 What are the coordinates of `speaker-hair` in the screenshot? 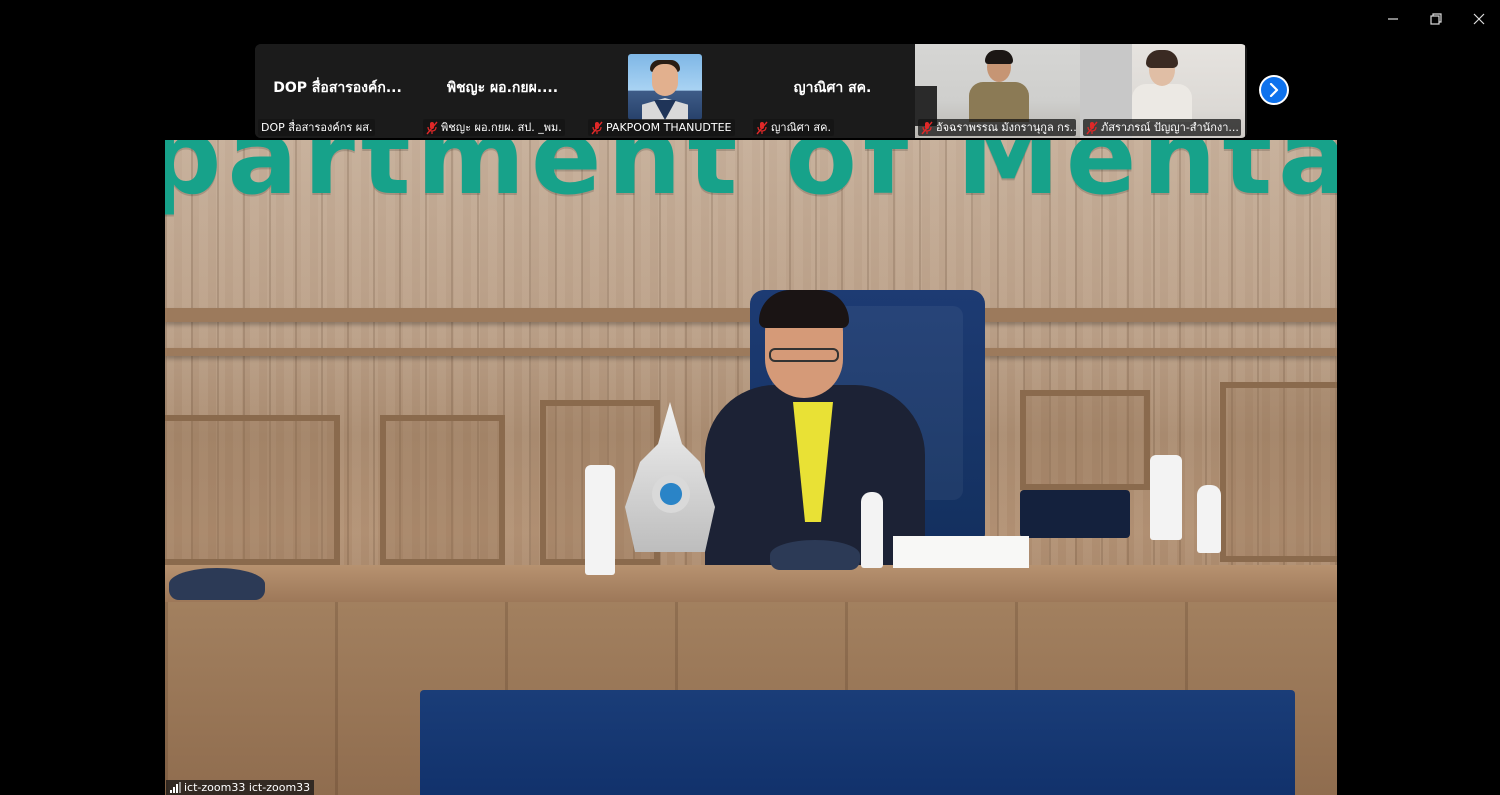 It's located at (804, 309).